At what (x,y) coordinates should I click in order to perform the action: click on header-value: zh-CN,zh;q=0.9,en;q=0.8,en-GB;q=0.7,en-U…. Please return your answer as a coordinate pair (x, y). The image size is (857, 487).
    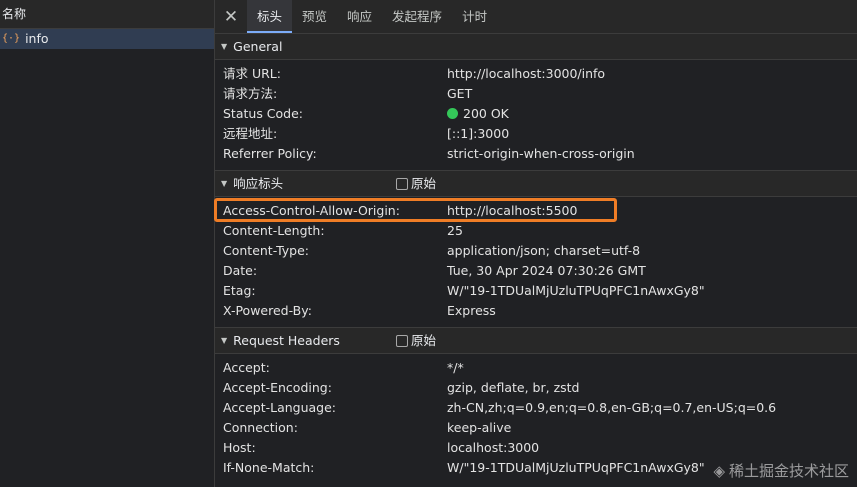
    Looking at the image, I should click on (612, 407).